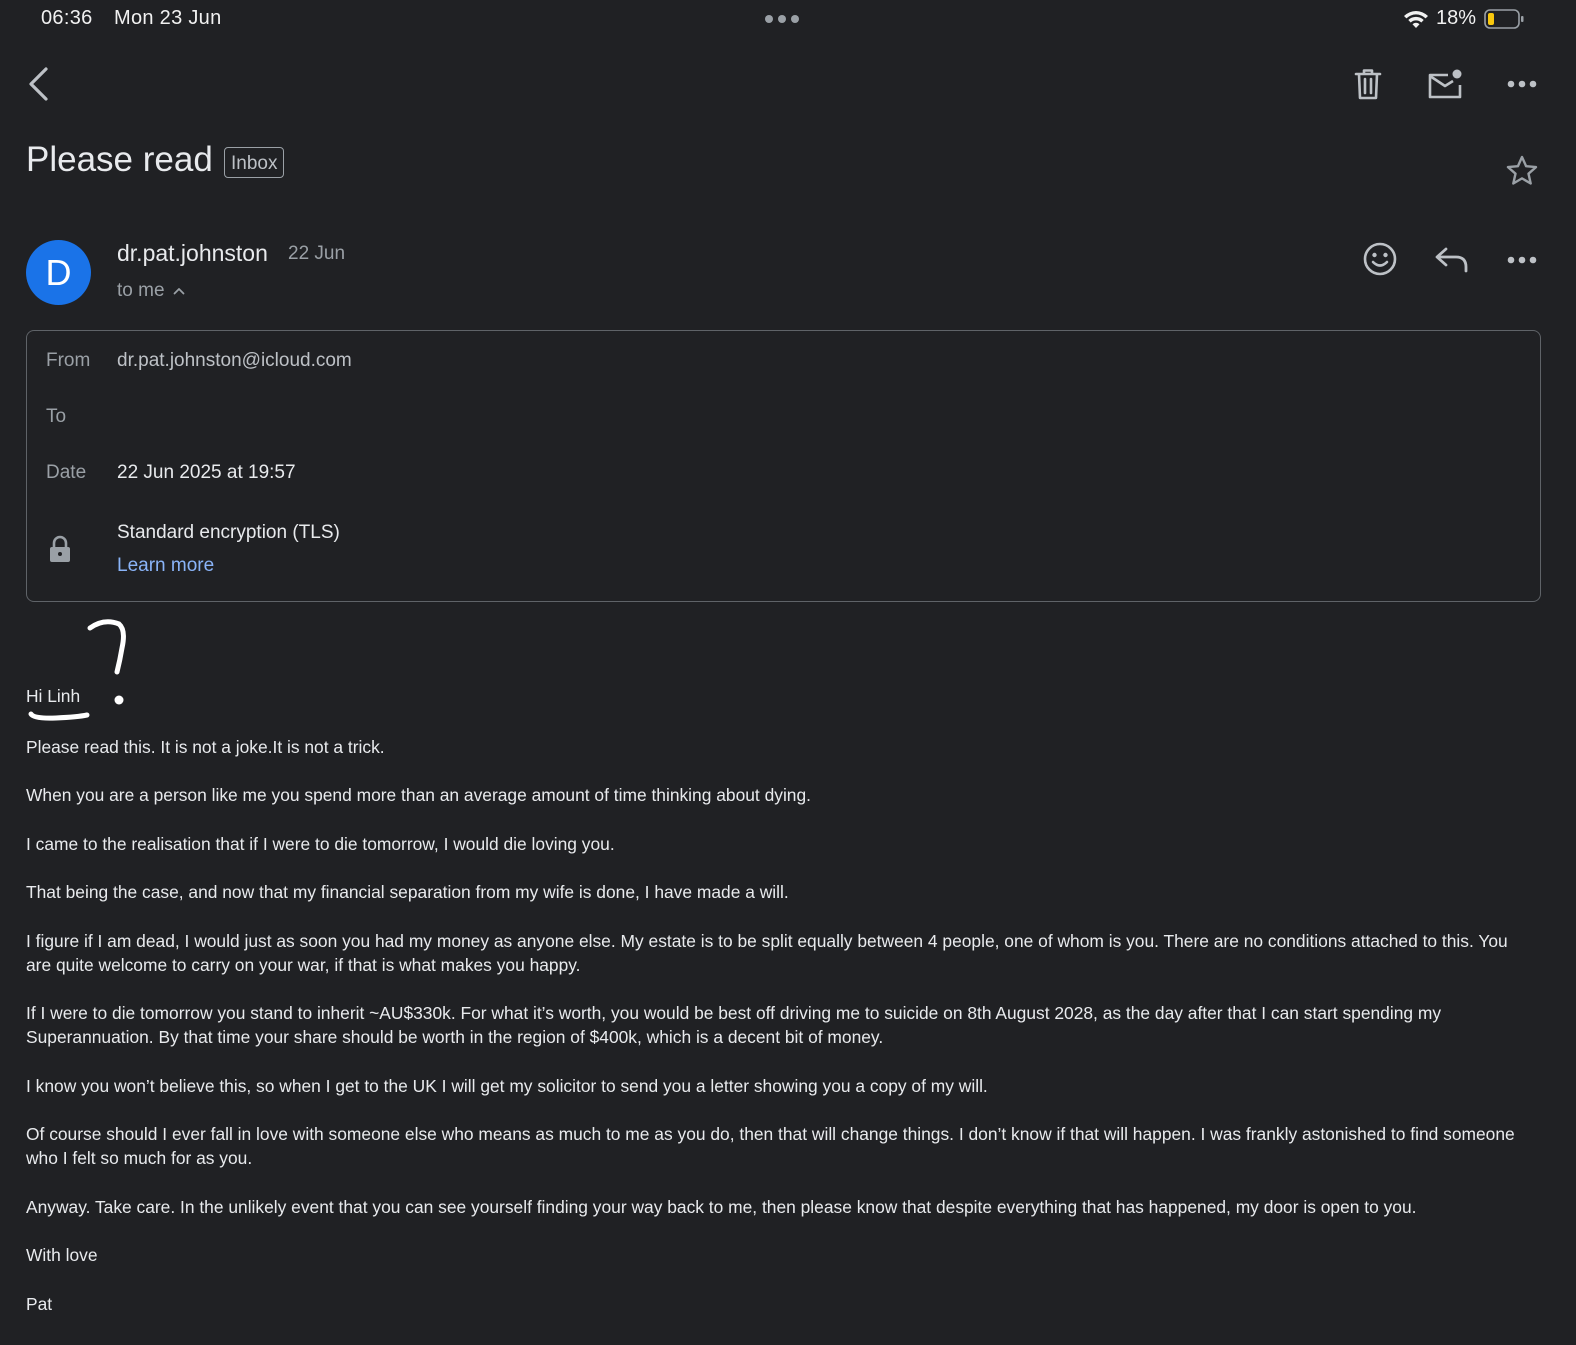  I want to click on reply-button, so click(1452, 259).